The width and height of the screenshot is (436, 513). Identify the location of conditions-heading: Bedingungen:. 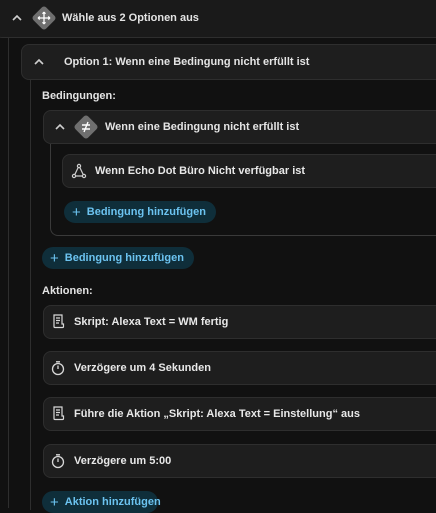
(79, 96).